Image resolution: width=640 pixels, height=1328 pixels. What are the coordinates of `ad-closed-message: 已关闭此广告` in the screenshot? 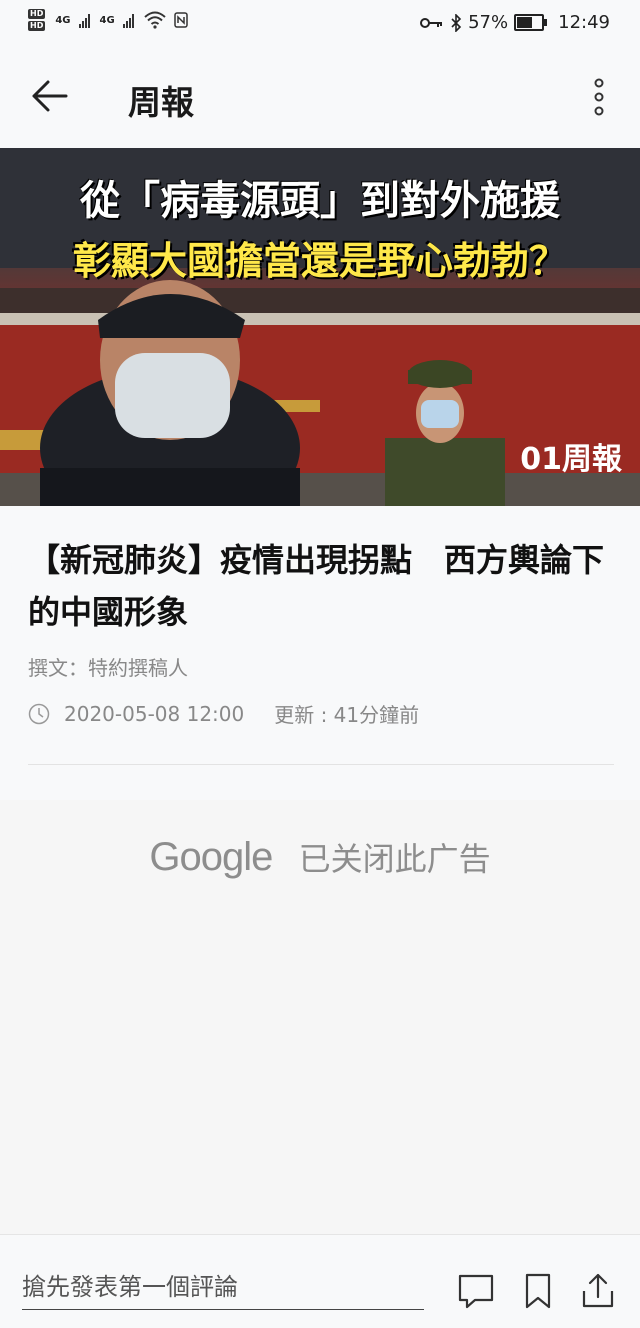 It's located at (394, 859).